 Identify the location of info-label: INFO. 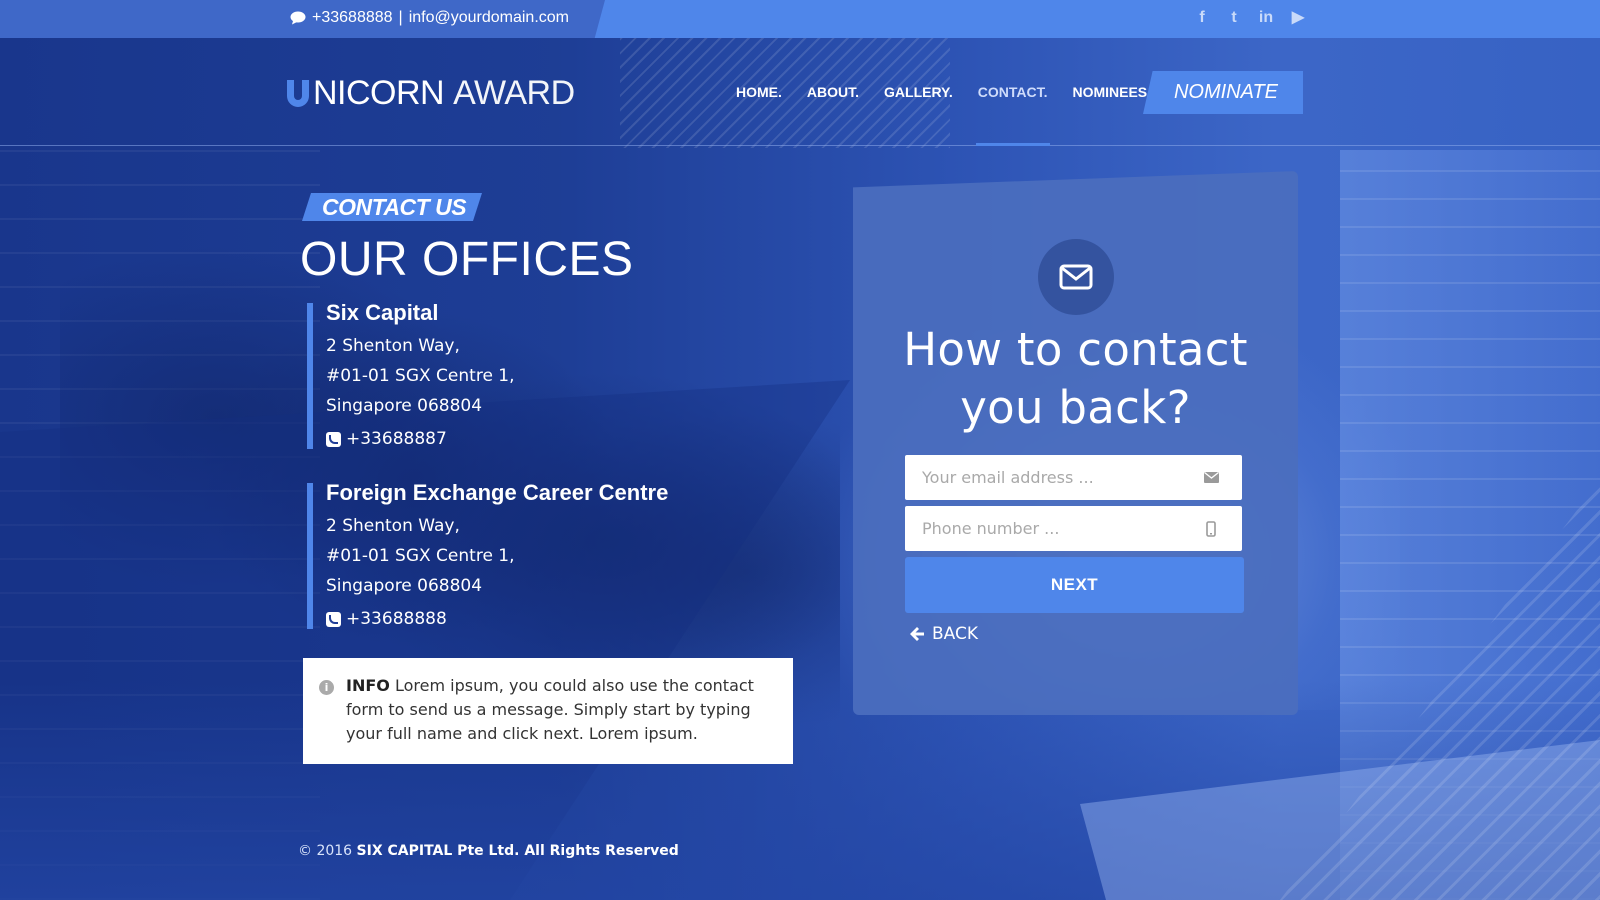
(368, 685).